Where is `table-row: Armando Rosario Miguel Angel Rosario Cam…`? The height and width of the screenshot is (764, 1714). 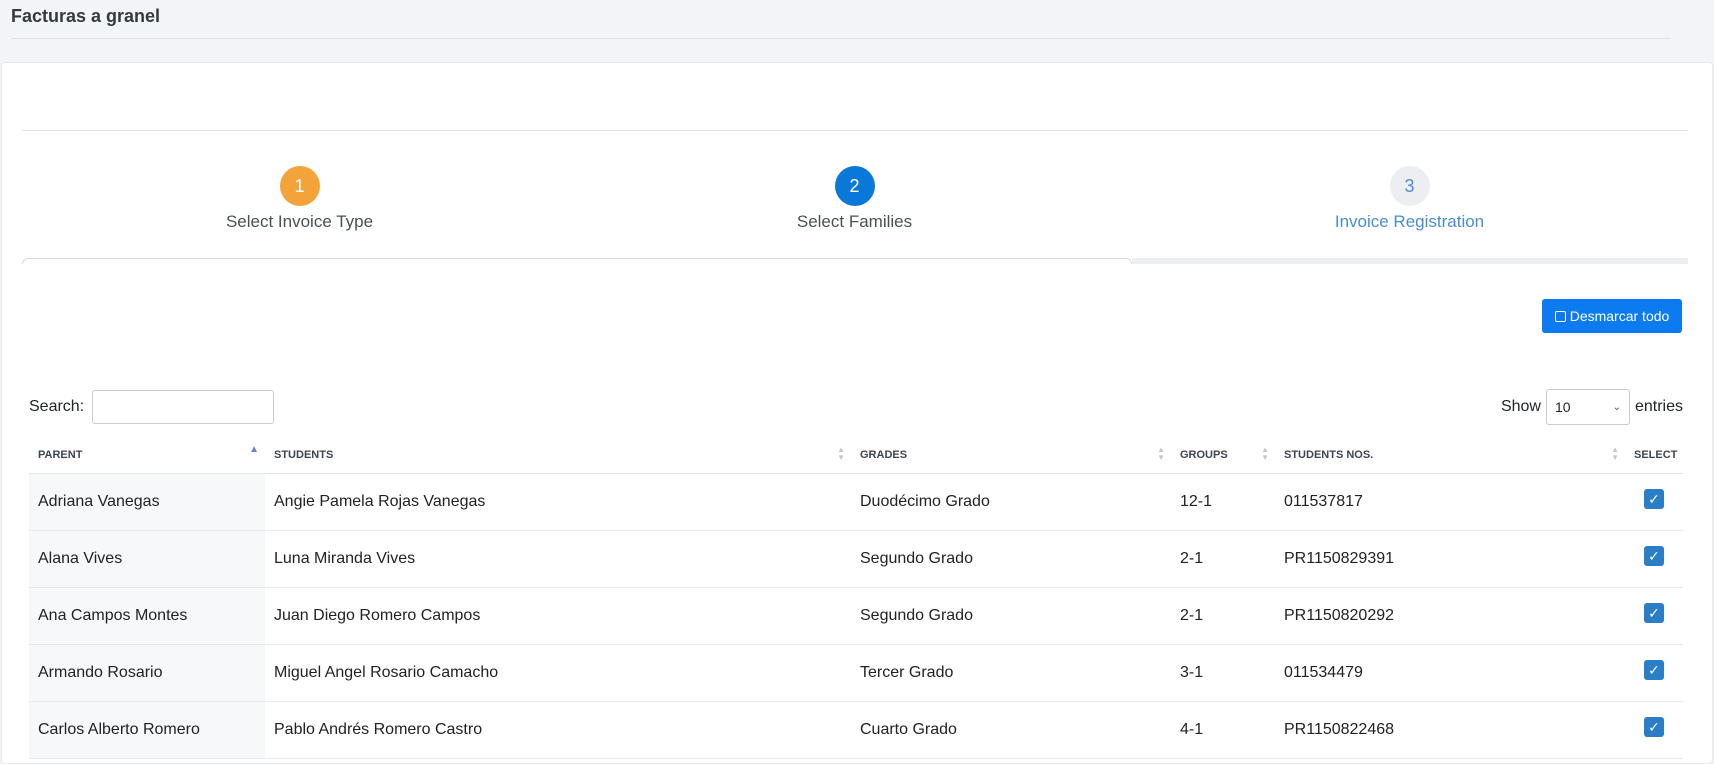
table-row: Armando Rosario Miguel Angel Rosario Cam… is located at coordinates (856, 673).